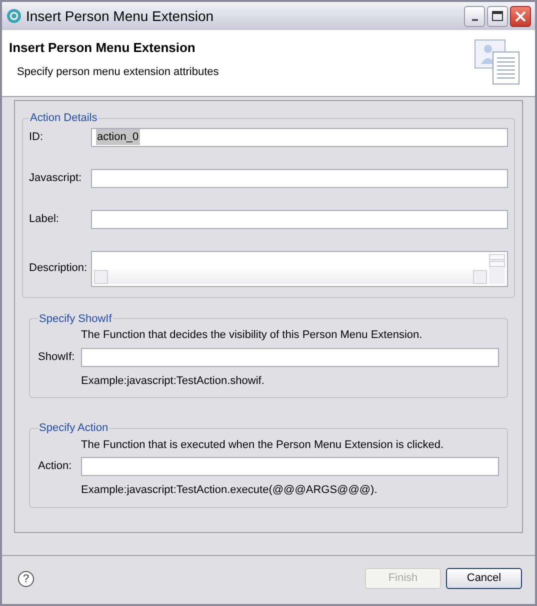 The image size is (537, 606). What do you see at coordinates (118, 137) in the screenshot?
I see `field-value: action_0` at bounding box center [118, 137].